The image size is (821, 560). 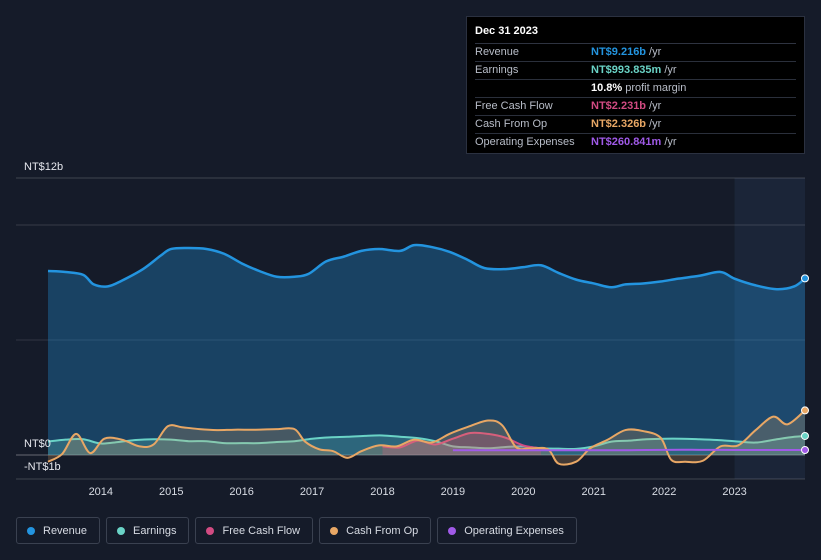 I want to click on tooltip-row-cash-from-op: Cash From Op NT$2.326b /yr, so click(x=635, y=125).